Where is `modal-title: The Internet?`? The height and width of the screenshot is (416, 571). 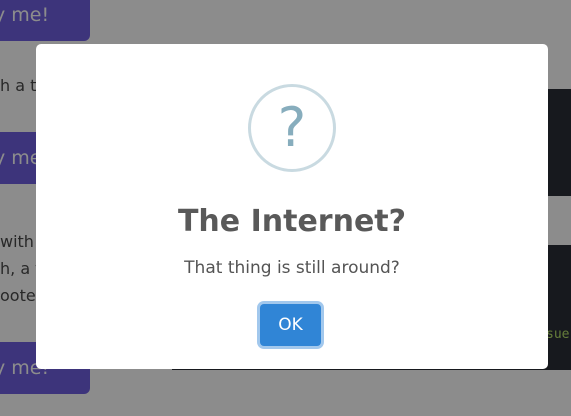 modal-title: The Internet? is located at coordinates (292, 221).